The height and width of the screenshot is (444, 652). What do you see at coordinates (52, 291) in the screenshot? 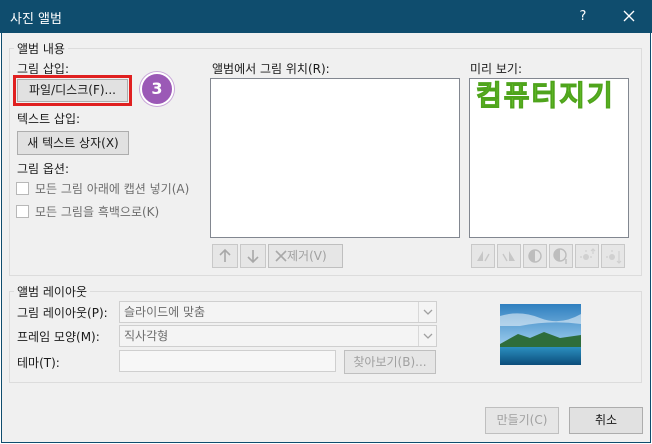
I see `album-layout-legend: 앨범 레이아웃` at bounding box center [52, 291].